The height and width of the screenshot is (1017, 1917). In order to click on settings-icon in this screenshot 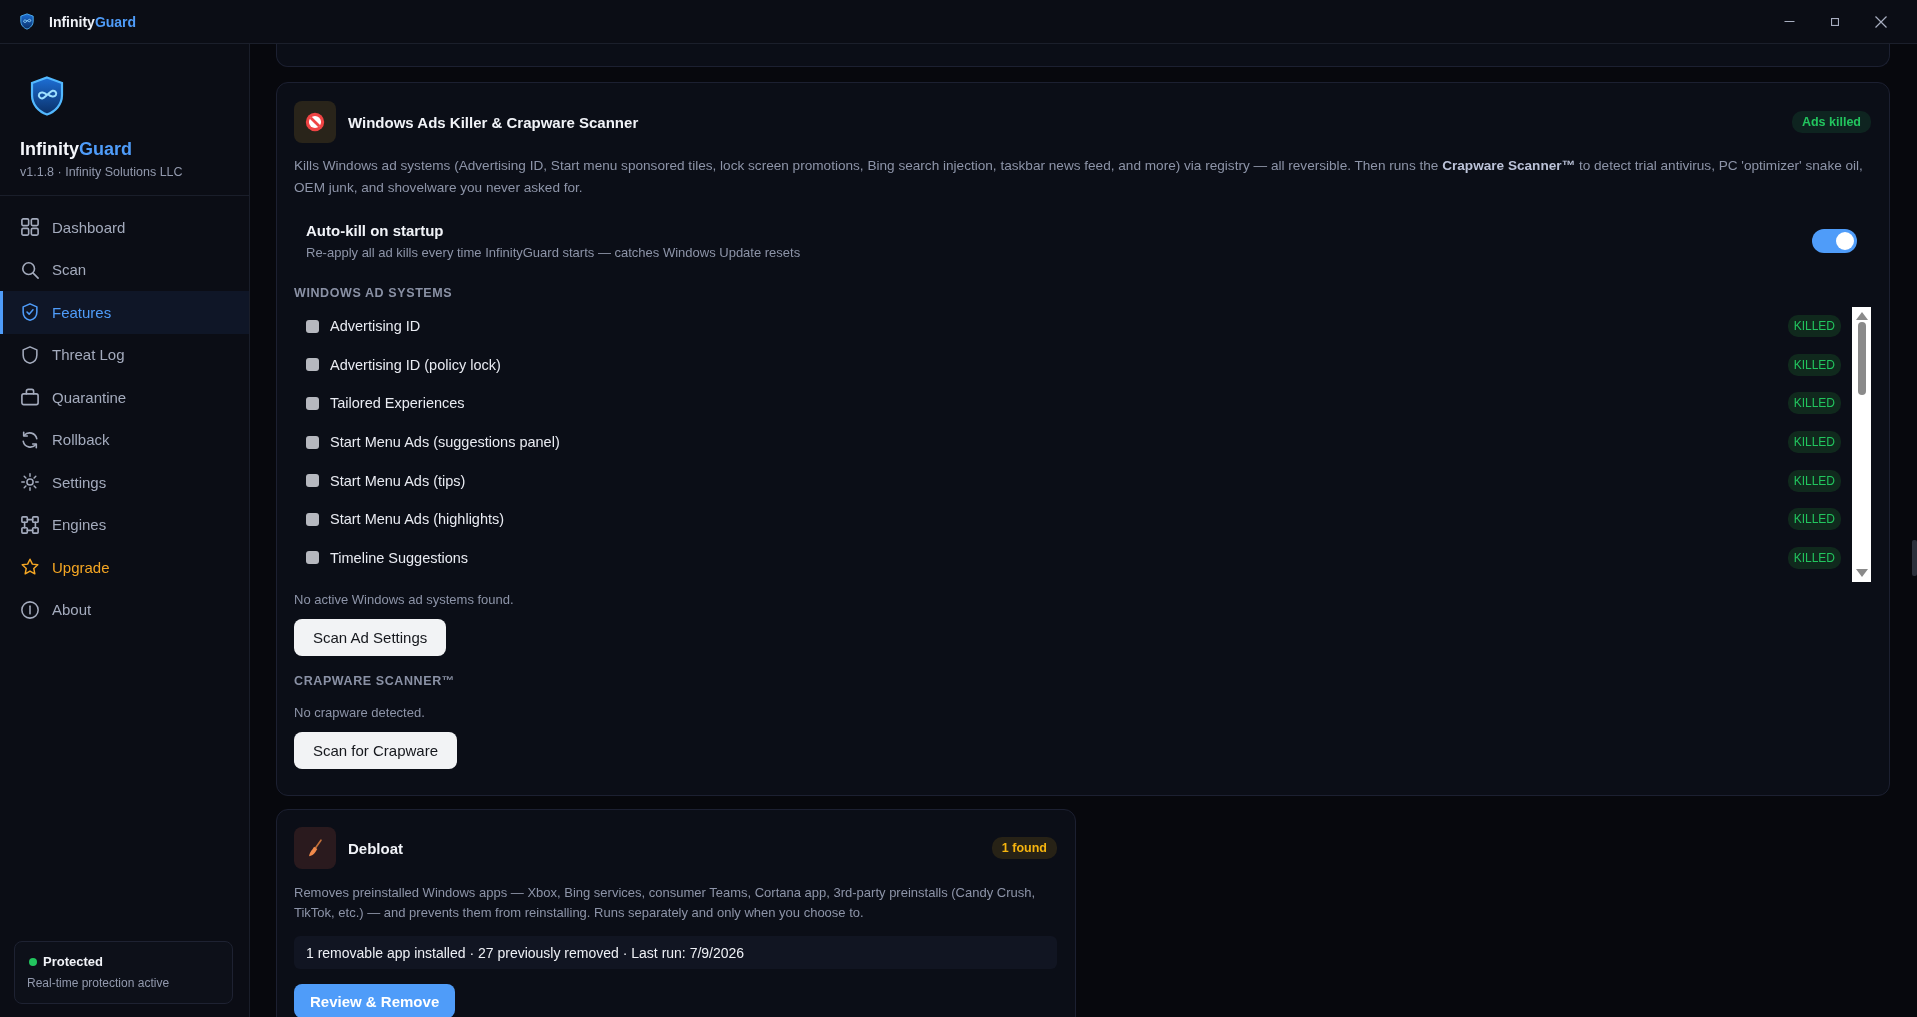, I will do `click(30, 482)`.